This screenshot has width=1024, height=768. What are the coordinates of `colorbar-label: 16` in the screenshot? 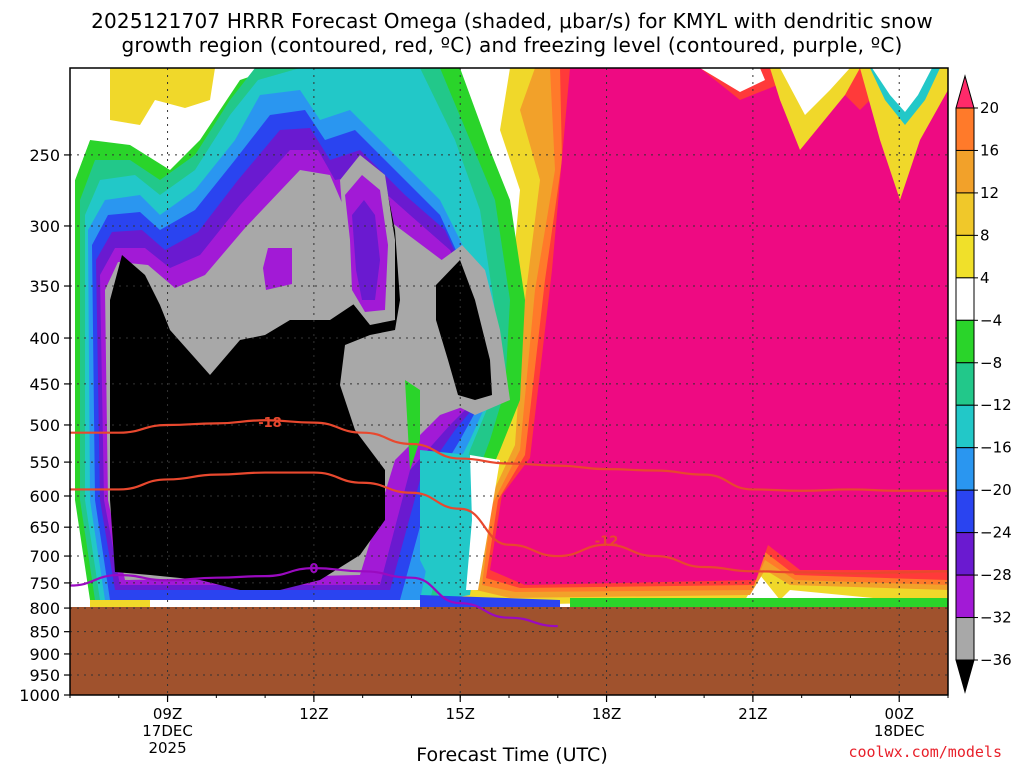 It's located at (989, 150).